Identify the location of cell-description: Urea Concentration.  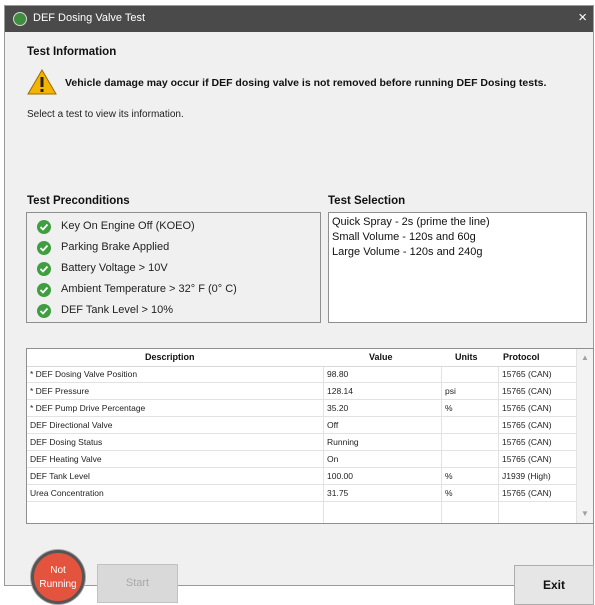
(67, 493).